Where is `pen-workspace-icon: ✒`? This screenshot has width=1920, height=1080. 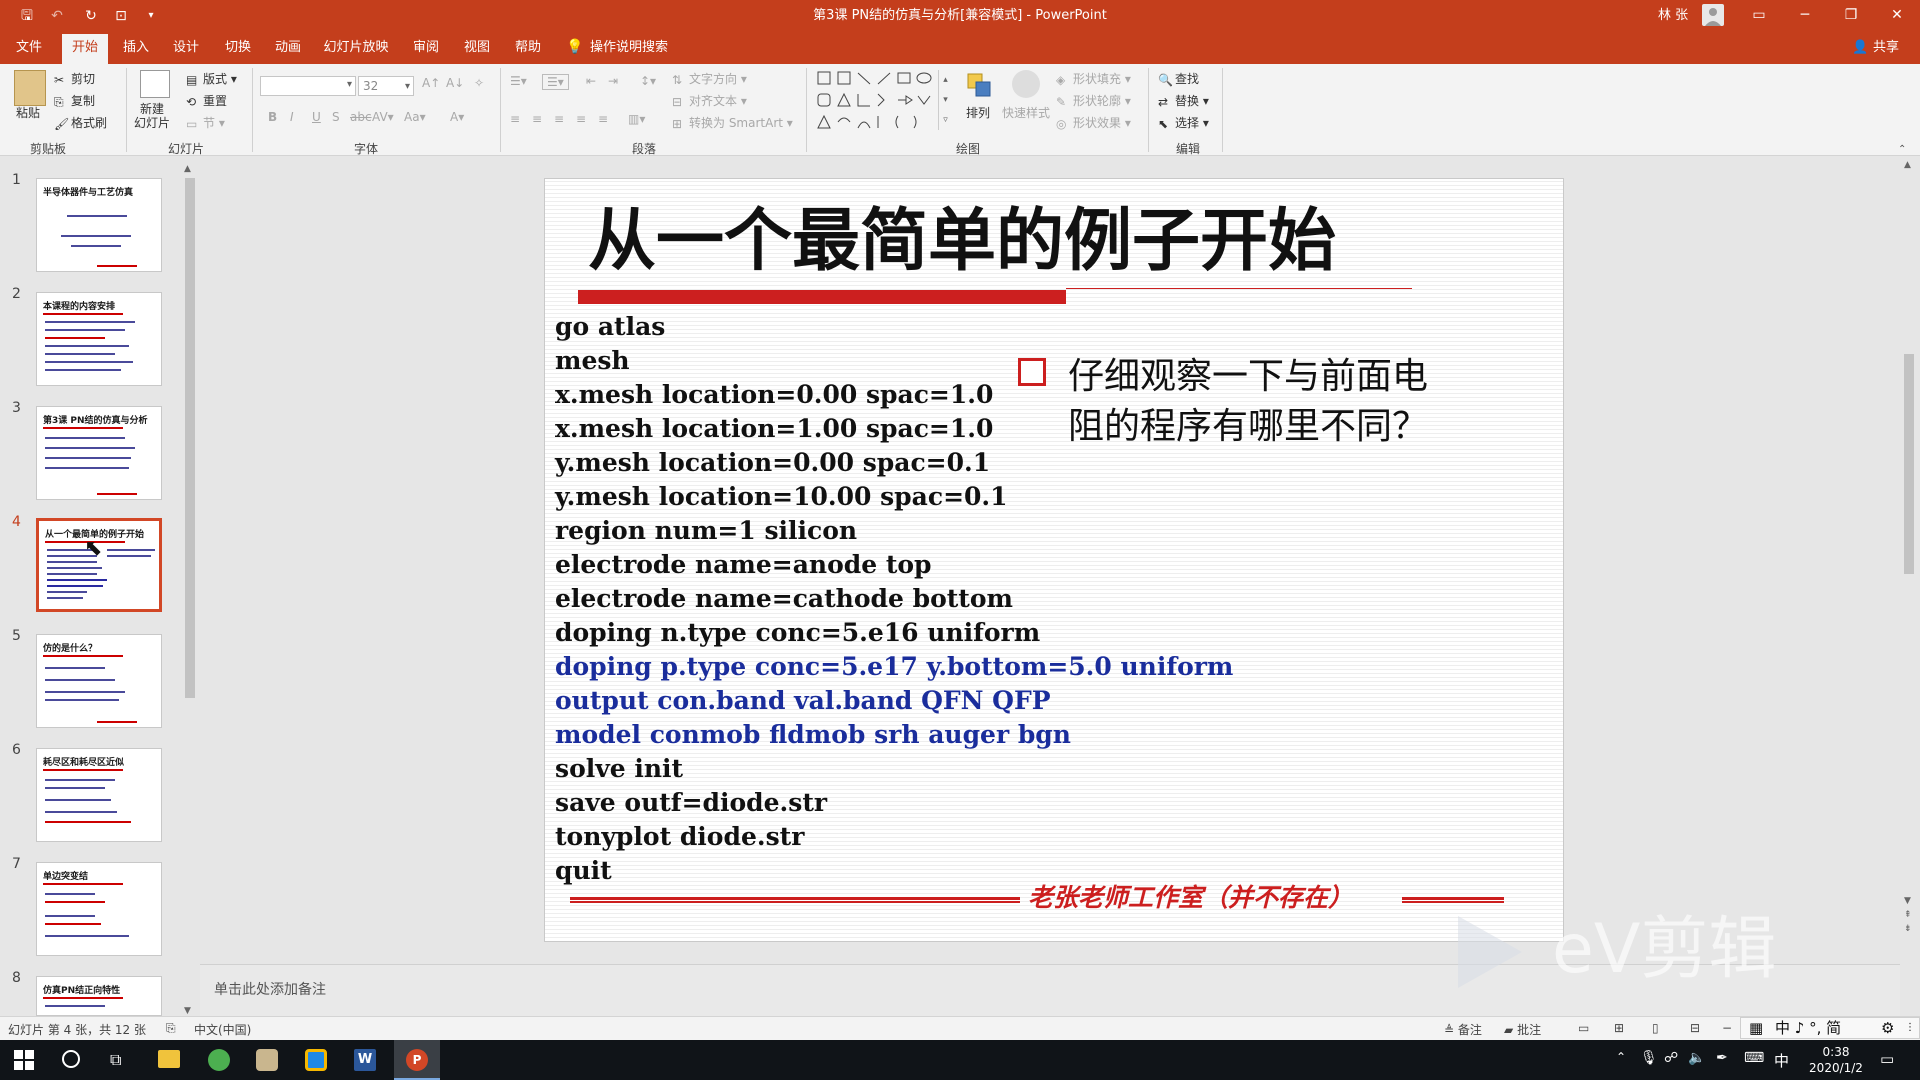 pen-workspace-icon: ✒ is located at coordinates (1722, 1058).